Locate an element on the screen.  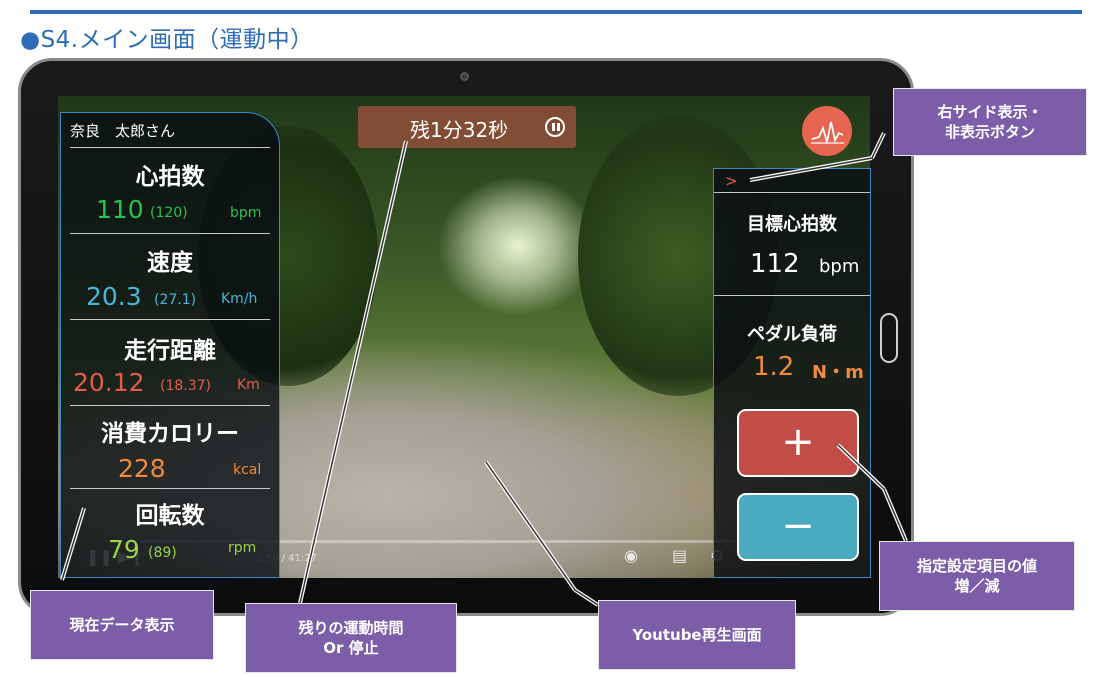
callout-youtube: Youtube再生画面 is located at coordinates (697, 635).